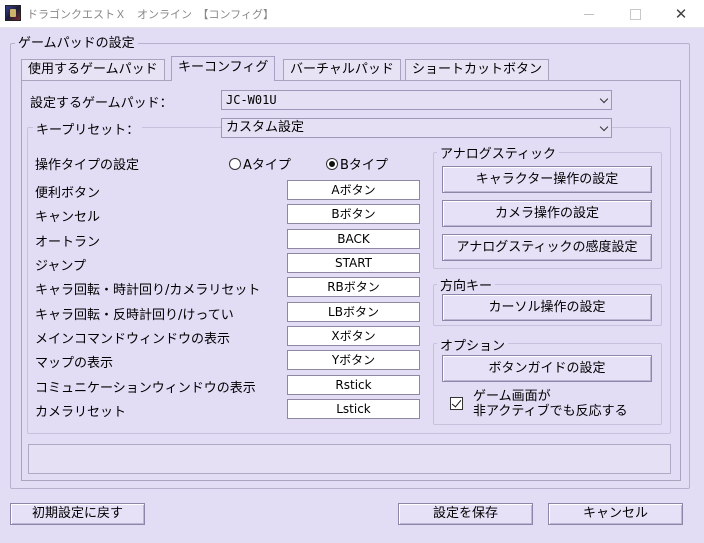  Describe the element at coordinates (235, 163) in the screenshot. I see `radio-a-indicator` at that location.